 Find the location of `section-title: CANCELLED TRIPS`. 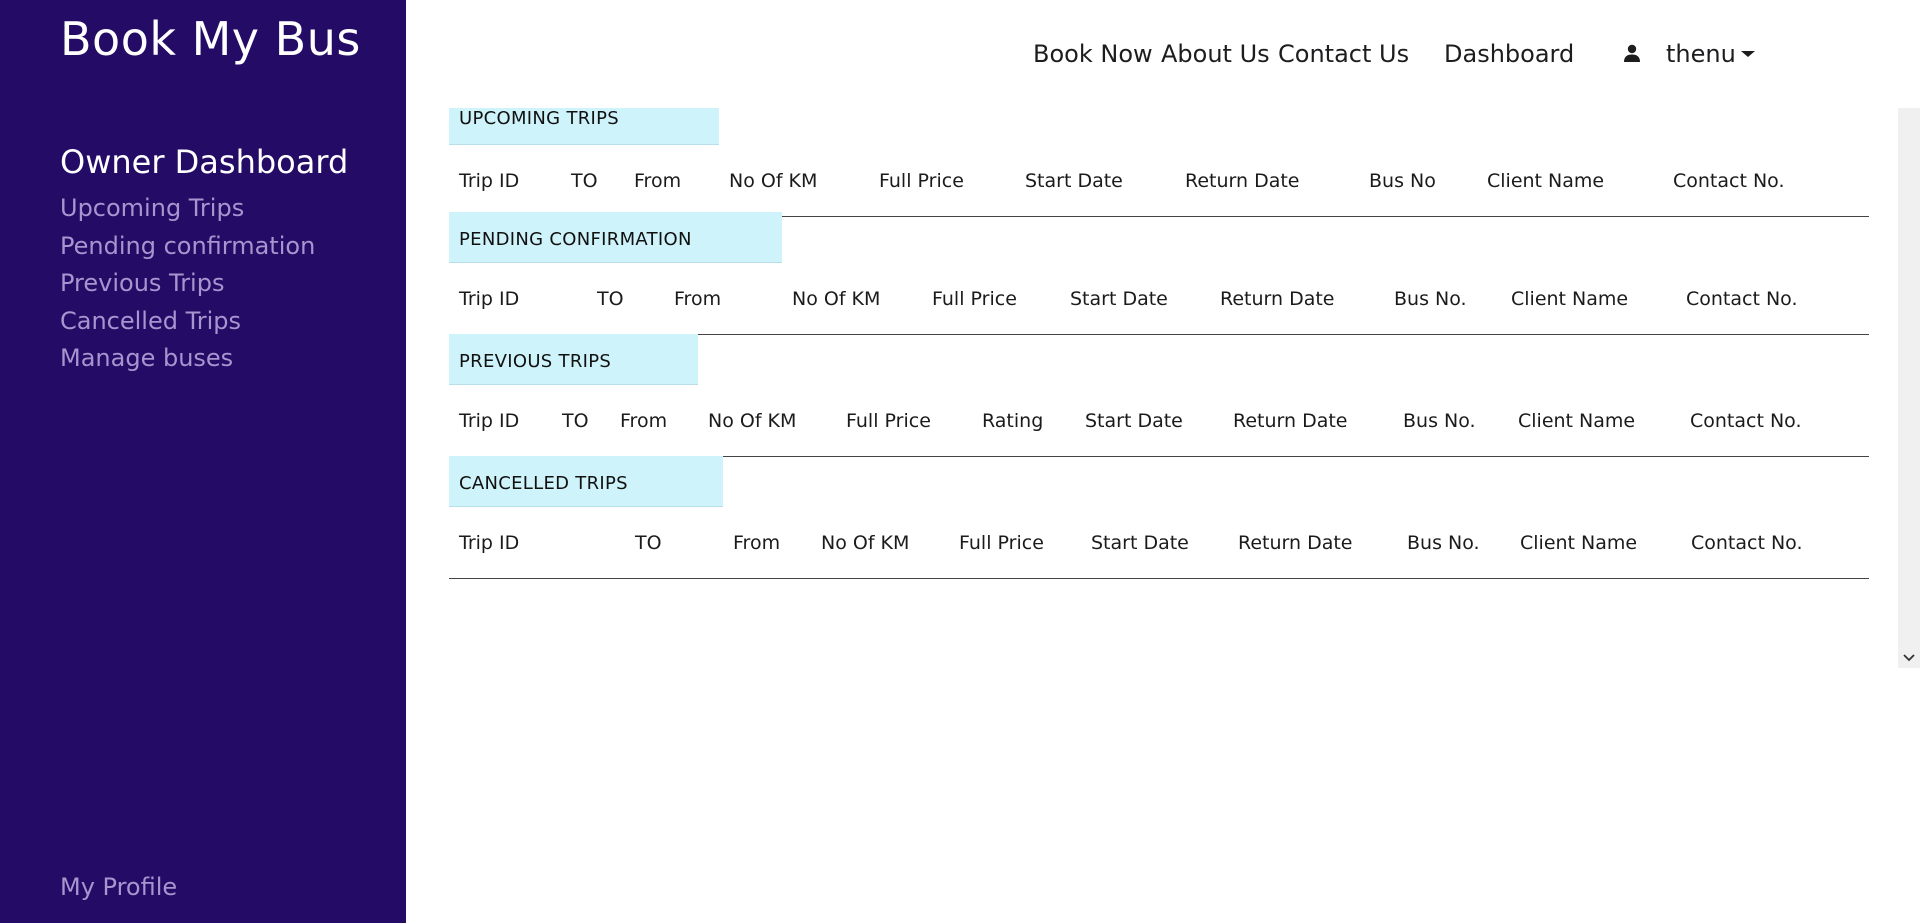

section-title: CANCELLED TRIPS is located at coordinates (543, 483).